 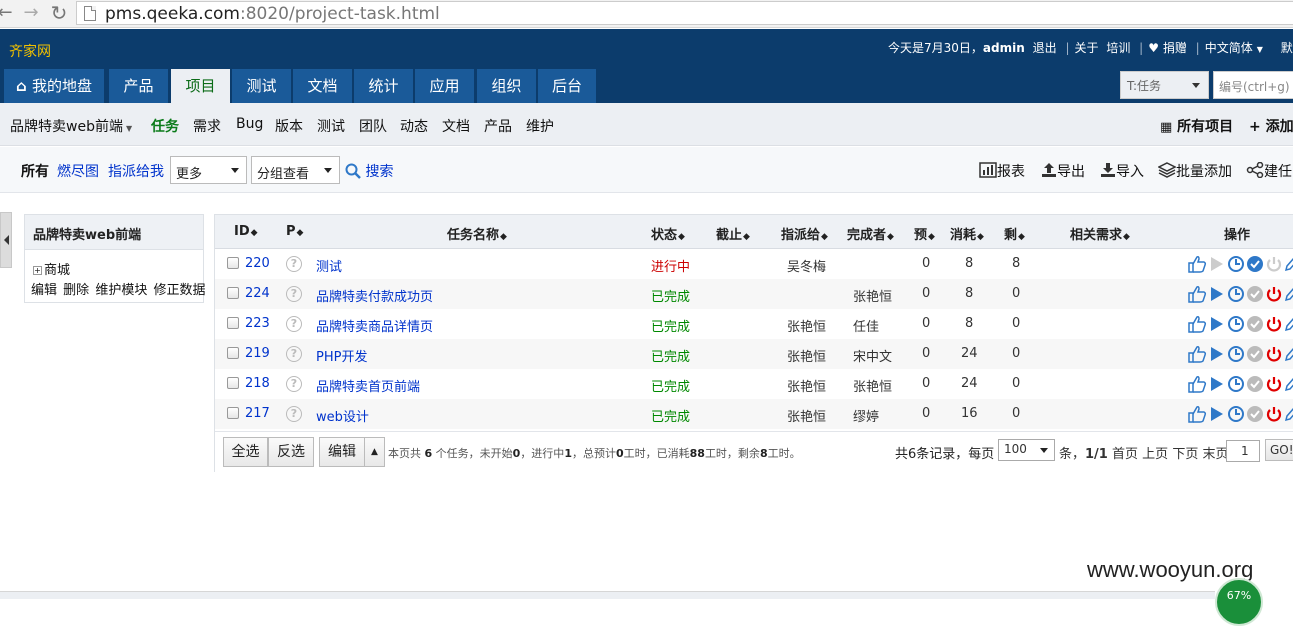 What do you see at coordinates (295, 170) in the screenshot?
I see `group-view-select: 分组查看` at bounding box center [295, 170].